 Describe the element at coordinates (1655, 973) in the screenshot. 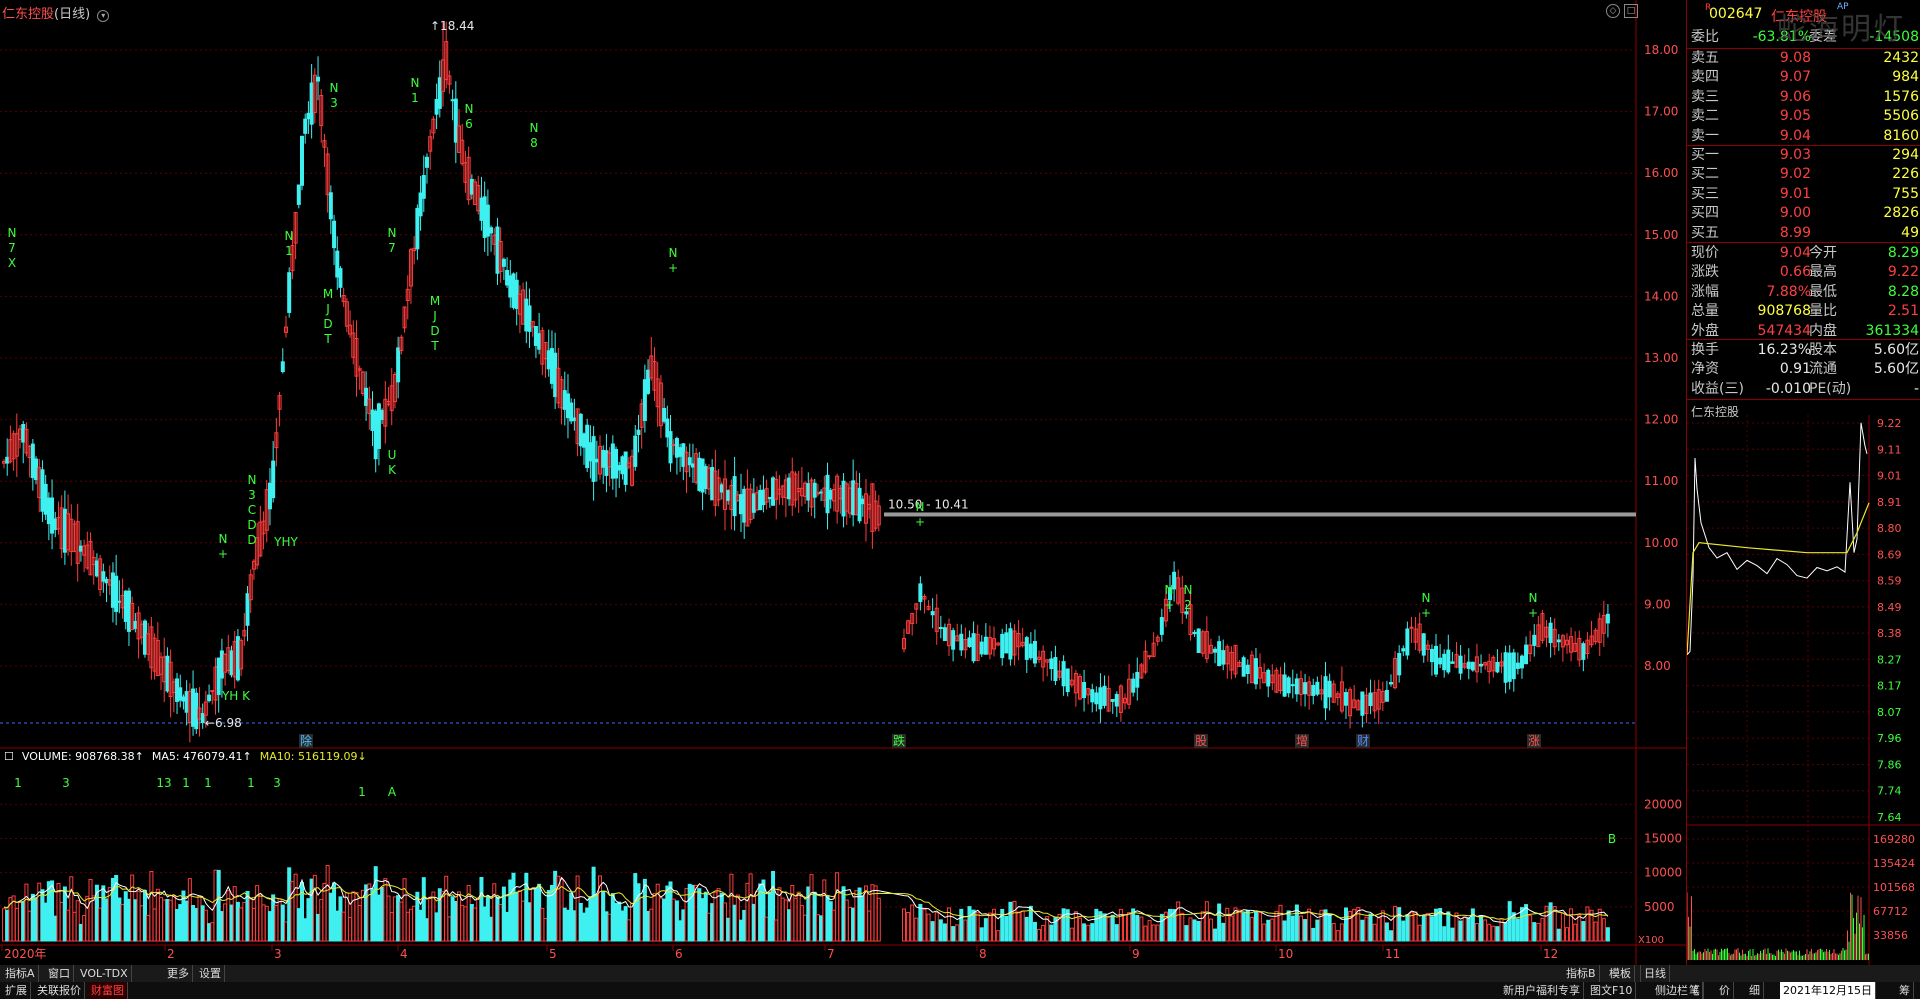

I see `daily-tab: 日线` at that location.